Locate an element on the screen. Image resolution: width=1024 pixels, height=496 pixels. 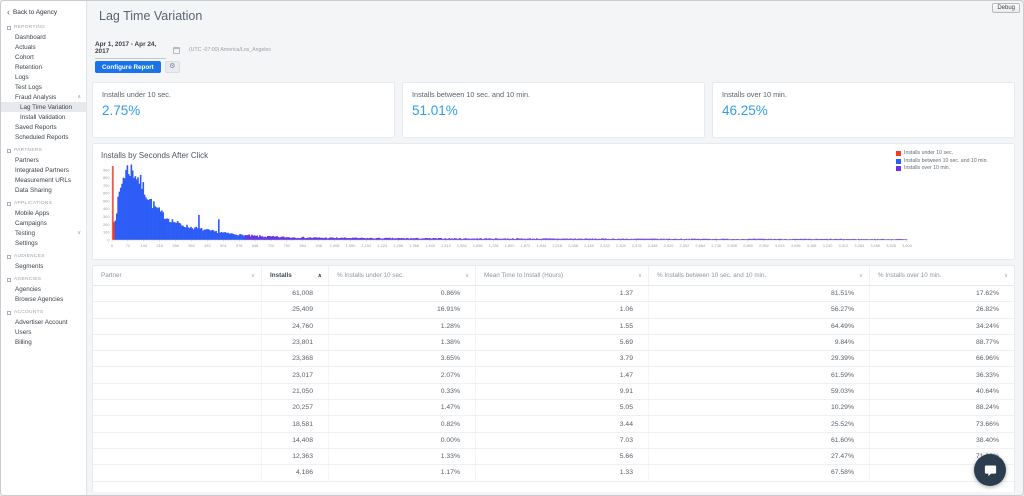
table-row: 24,760 1.28% 1.55 64.49% 34.24% is located at coordinates (553, 326).